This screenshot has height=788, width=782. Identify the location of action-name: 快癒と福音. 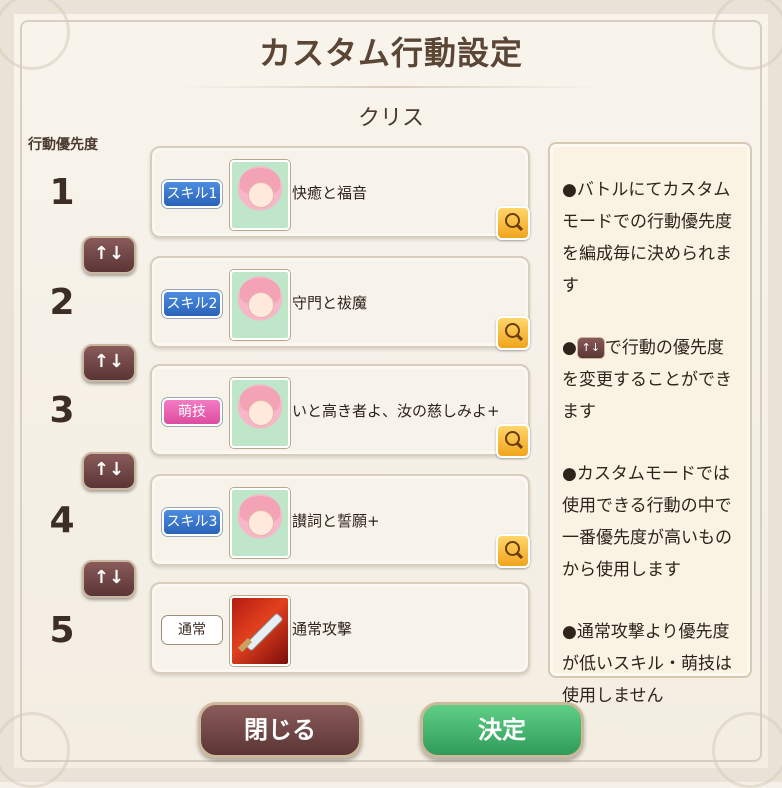
(330, 193).